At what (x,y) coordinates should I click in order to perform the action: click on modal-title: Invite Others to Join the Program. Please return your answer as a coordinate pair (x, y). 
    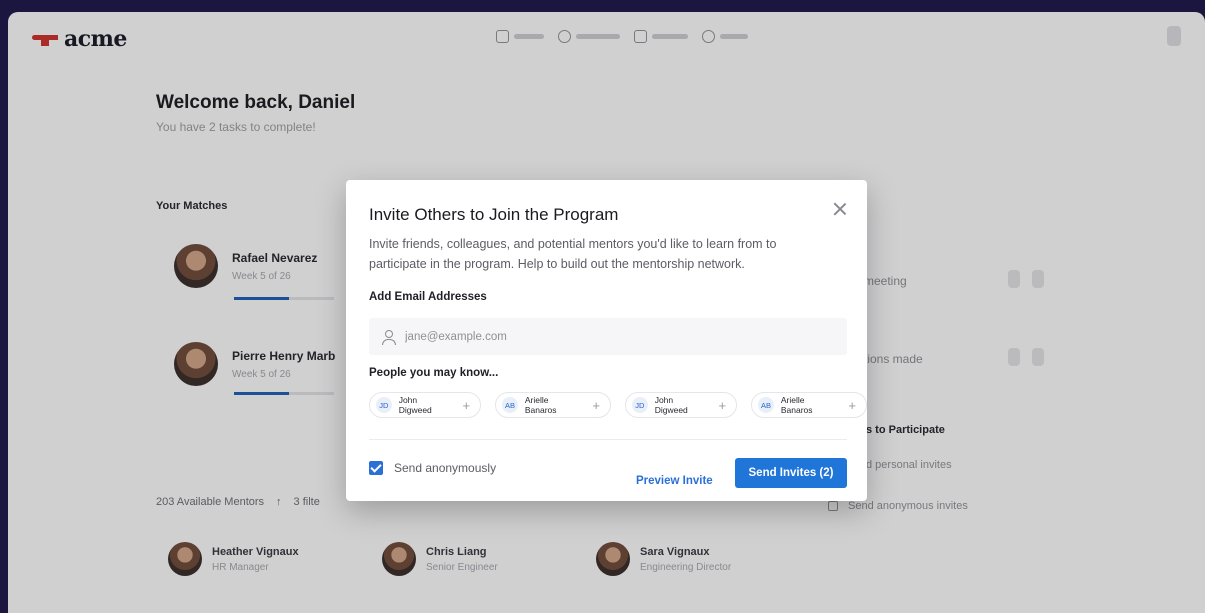
    Looking at the image, I should click on (494, 214).